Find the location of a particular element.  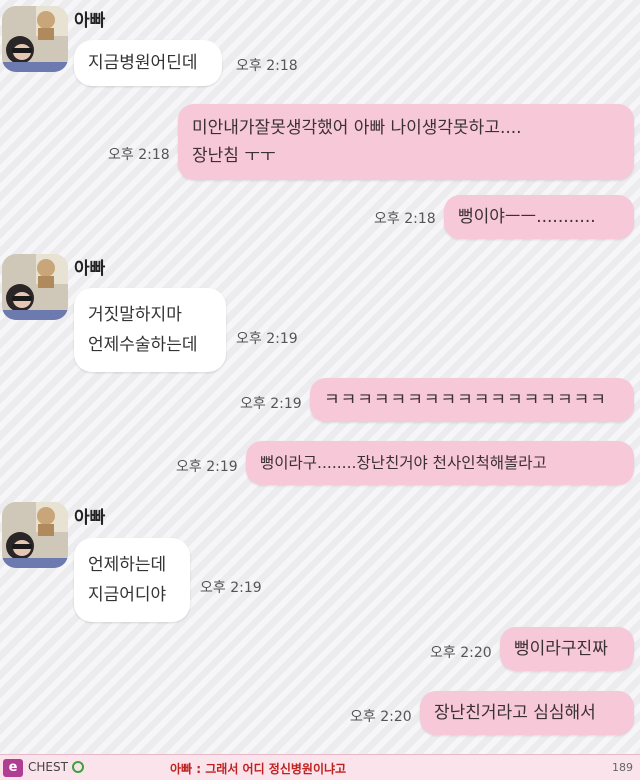

message-bubble-outgoing: 뻥이라구진짜 is located at coordinates (567, 649).